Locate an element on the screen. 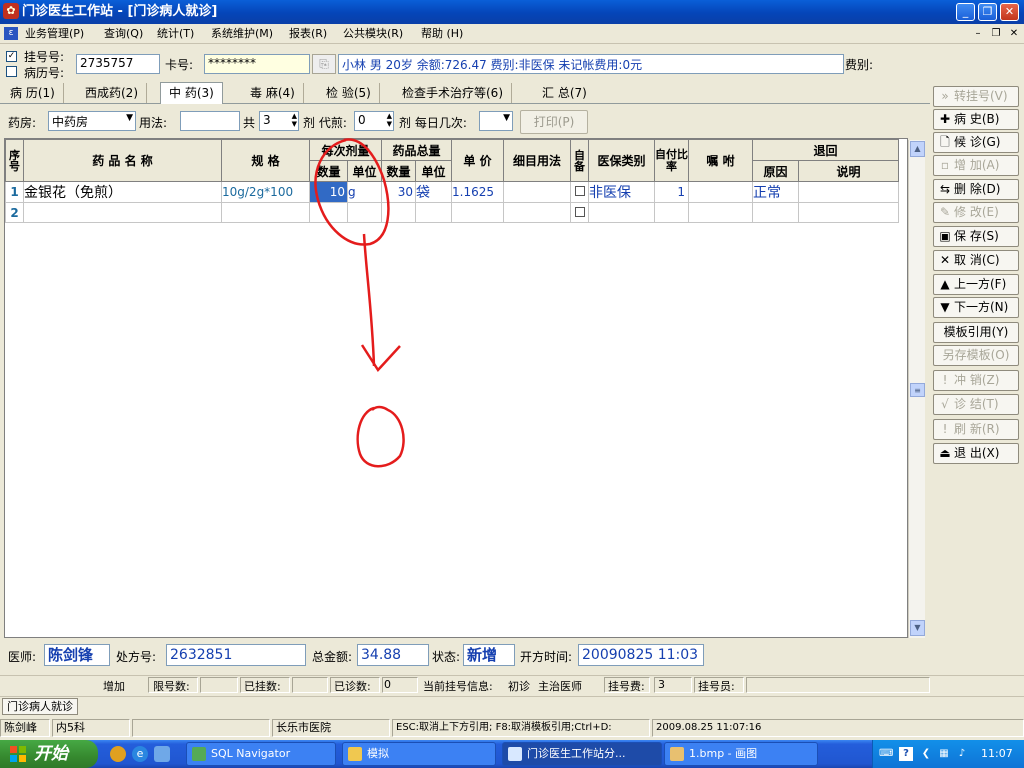  quicklaunch-media-icon is located at coordinates (118, 754).